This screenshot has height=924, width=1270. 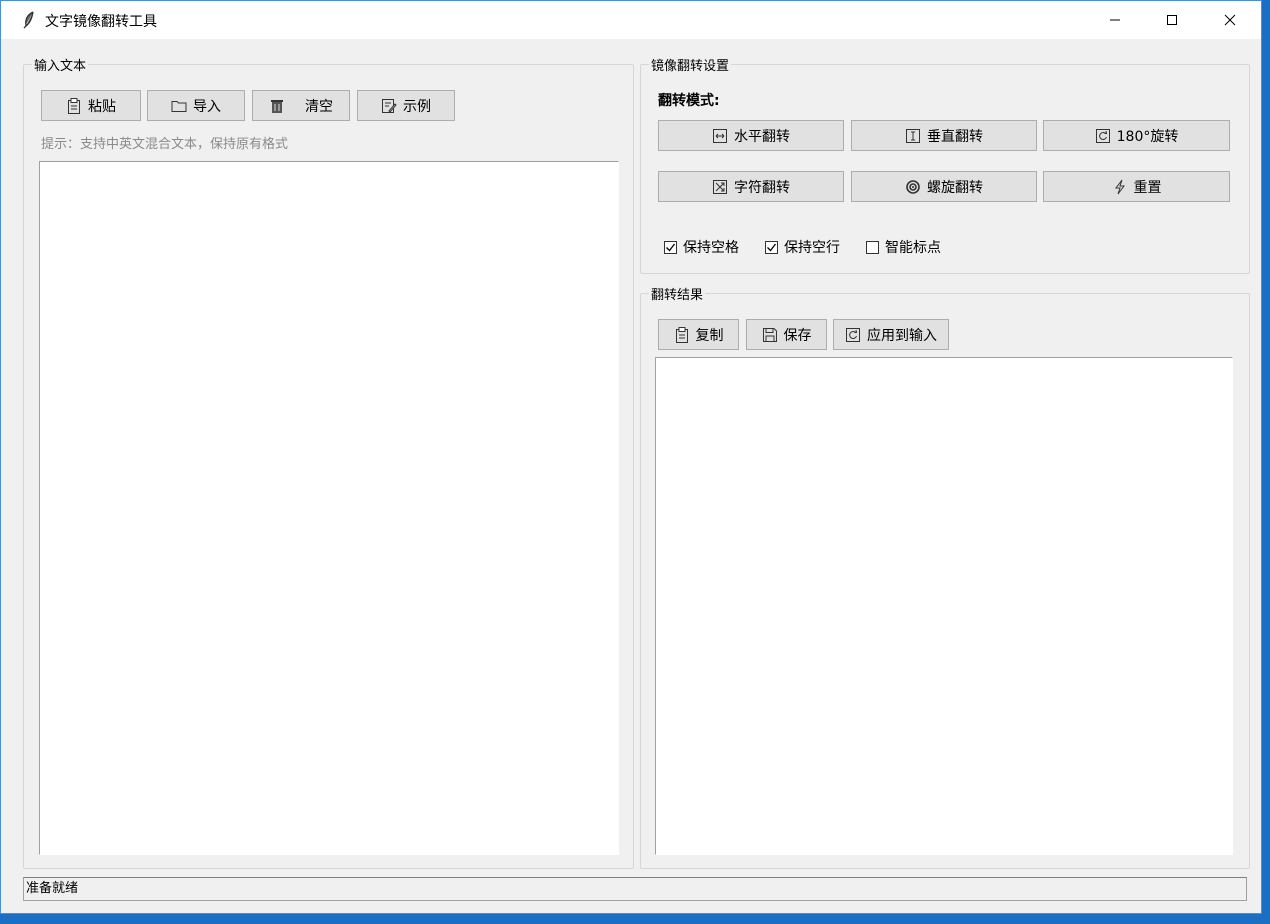 I want to click on keep-spaces-checkbox: 保持空格, so click(x=701, y=247).